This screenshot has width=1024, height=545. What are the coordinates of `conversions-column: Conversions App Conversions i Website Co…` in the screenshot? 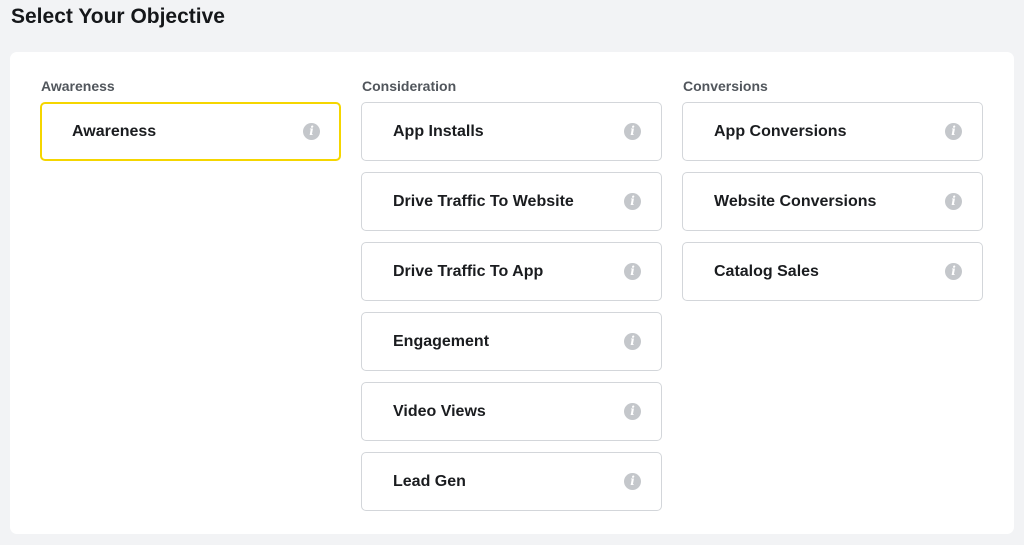 It's located at (832, 195).